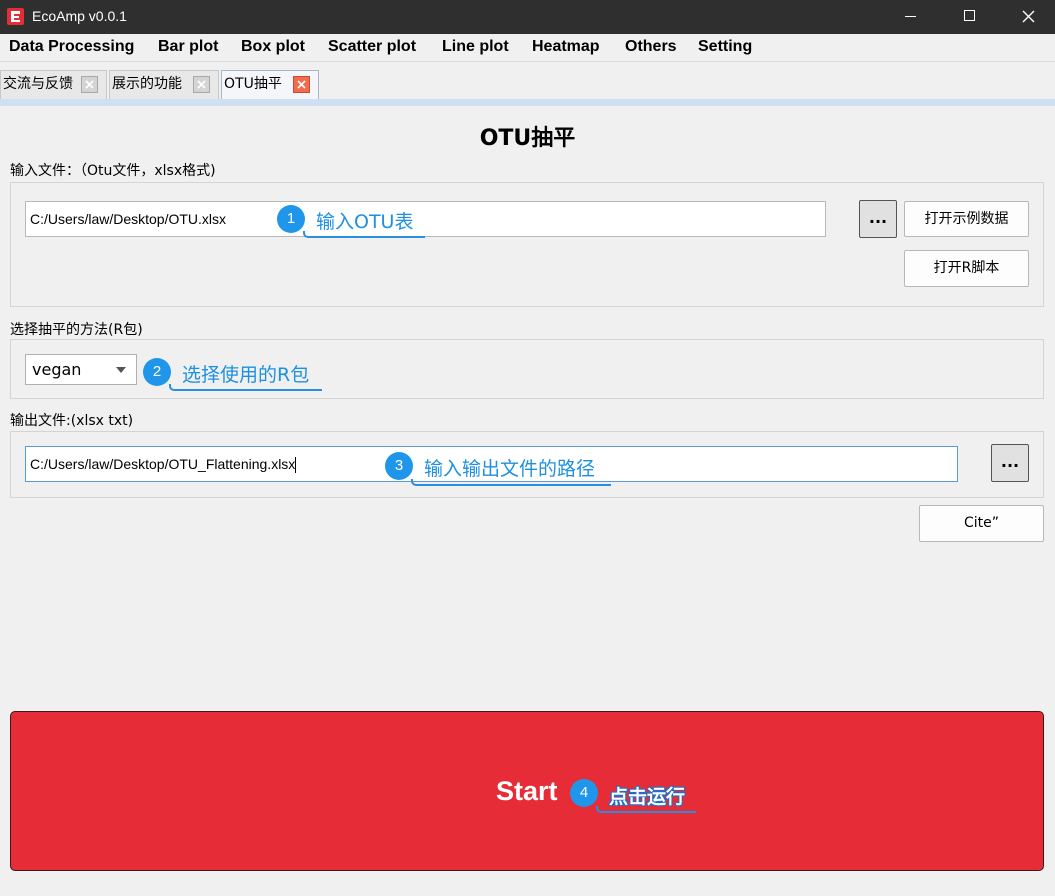  Describe the element at coordinates (527, 17) in the screenshot. I see `title-bar: EcoAmp v0.0.1` at that location.